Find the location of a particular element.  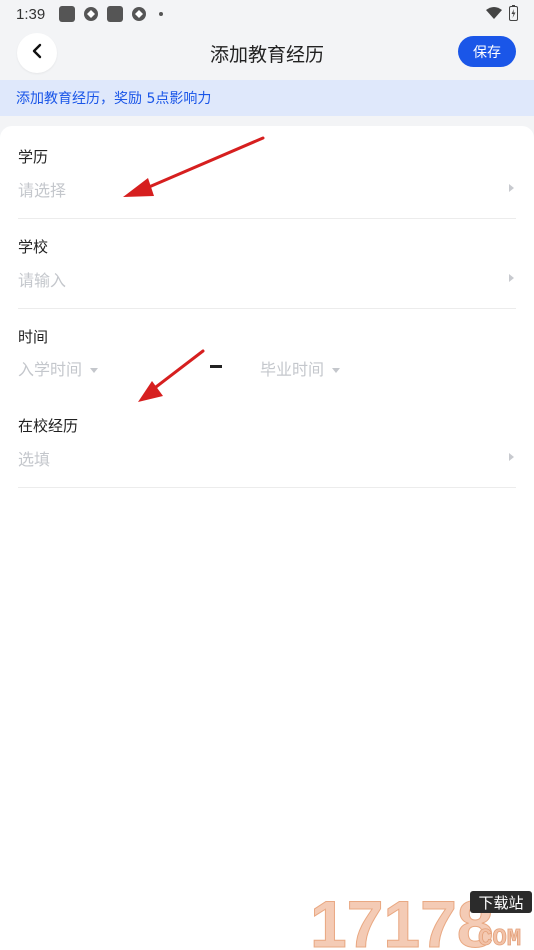

notification-sync-icon is located at coordinates (91, 14).